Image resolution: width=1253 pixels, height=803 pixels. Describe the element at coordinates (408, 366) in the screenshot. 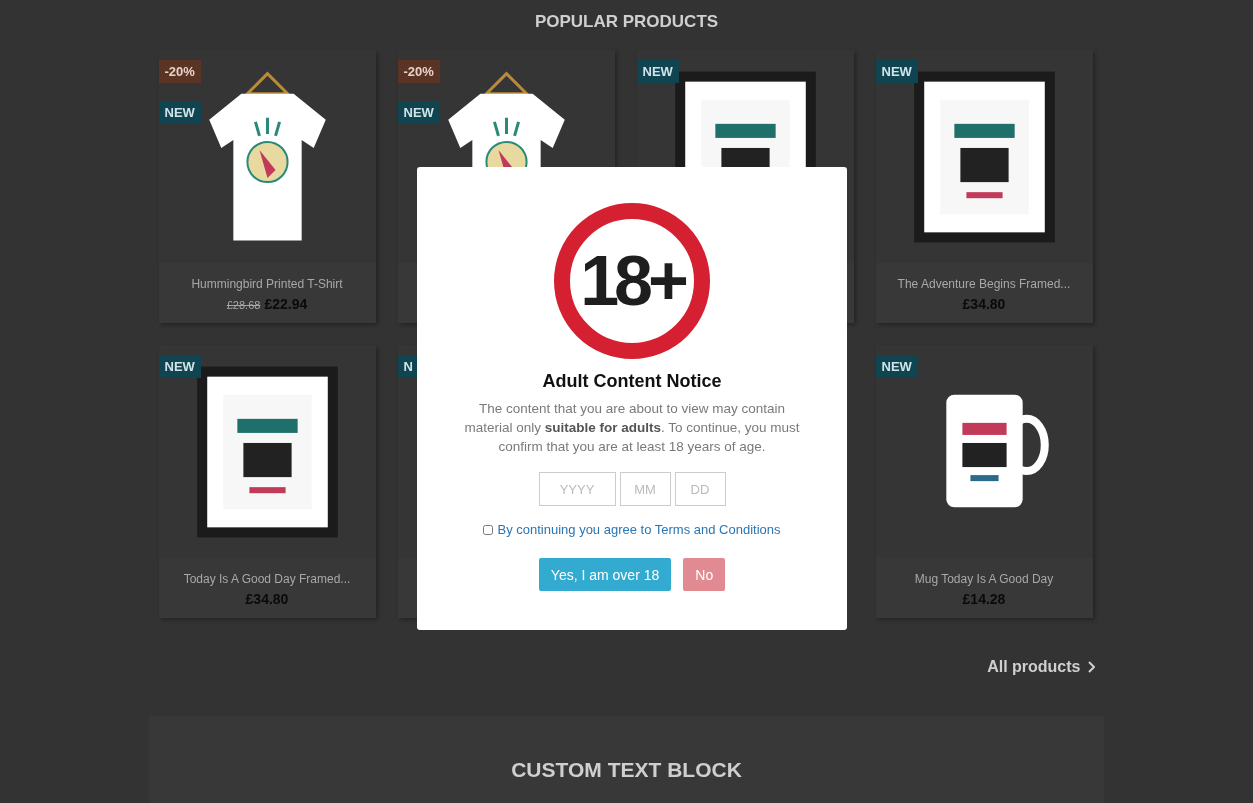

I see `new-badge: N` at that location.